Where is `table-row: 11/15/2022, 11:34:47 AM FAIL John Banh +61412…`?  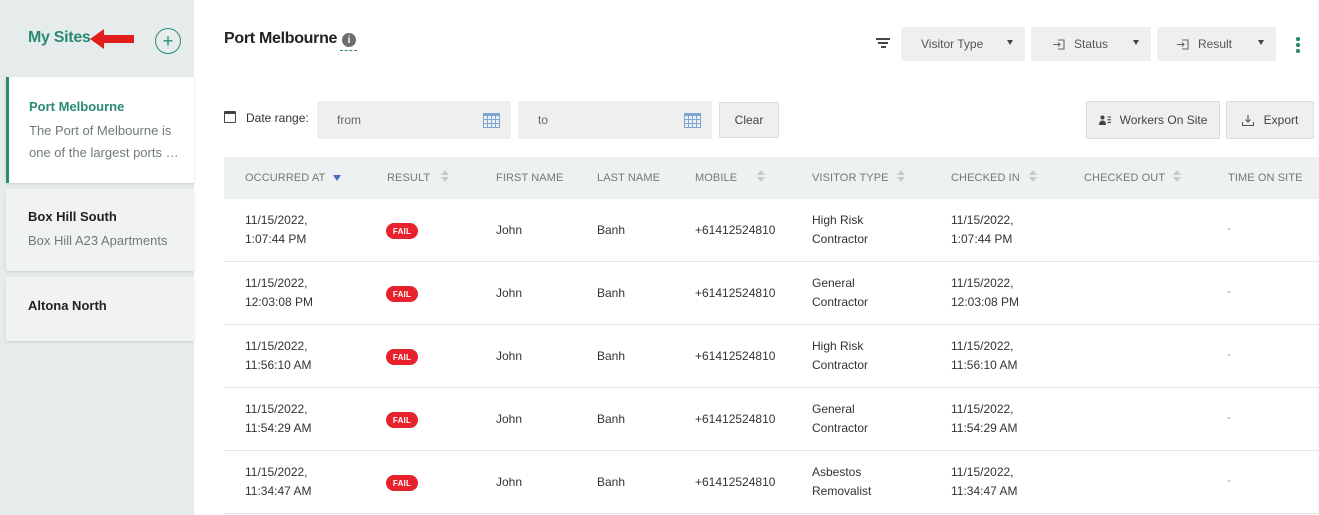 table-row: 11/15/2022, 11:34:47 AM FAIL John Banh +61412… is located at coordinates (771, 482).